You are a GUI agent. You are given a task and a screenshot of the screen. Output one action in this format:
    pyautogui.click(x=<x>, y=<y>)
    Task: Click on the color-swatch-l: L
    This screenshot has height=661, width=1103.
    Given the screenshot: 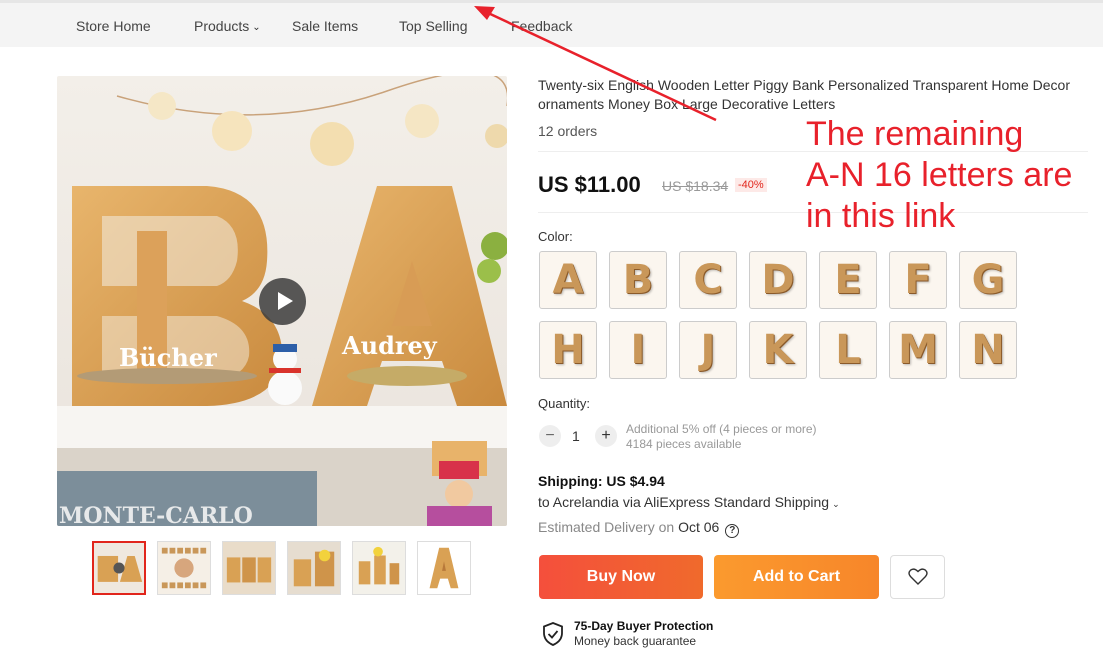 What is the action you would take?
    pyautogui.click(x=848, y=350)
    